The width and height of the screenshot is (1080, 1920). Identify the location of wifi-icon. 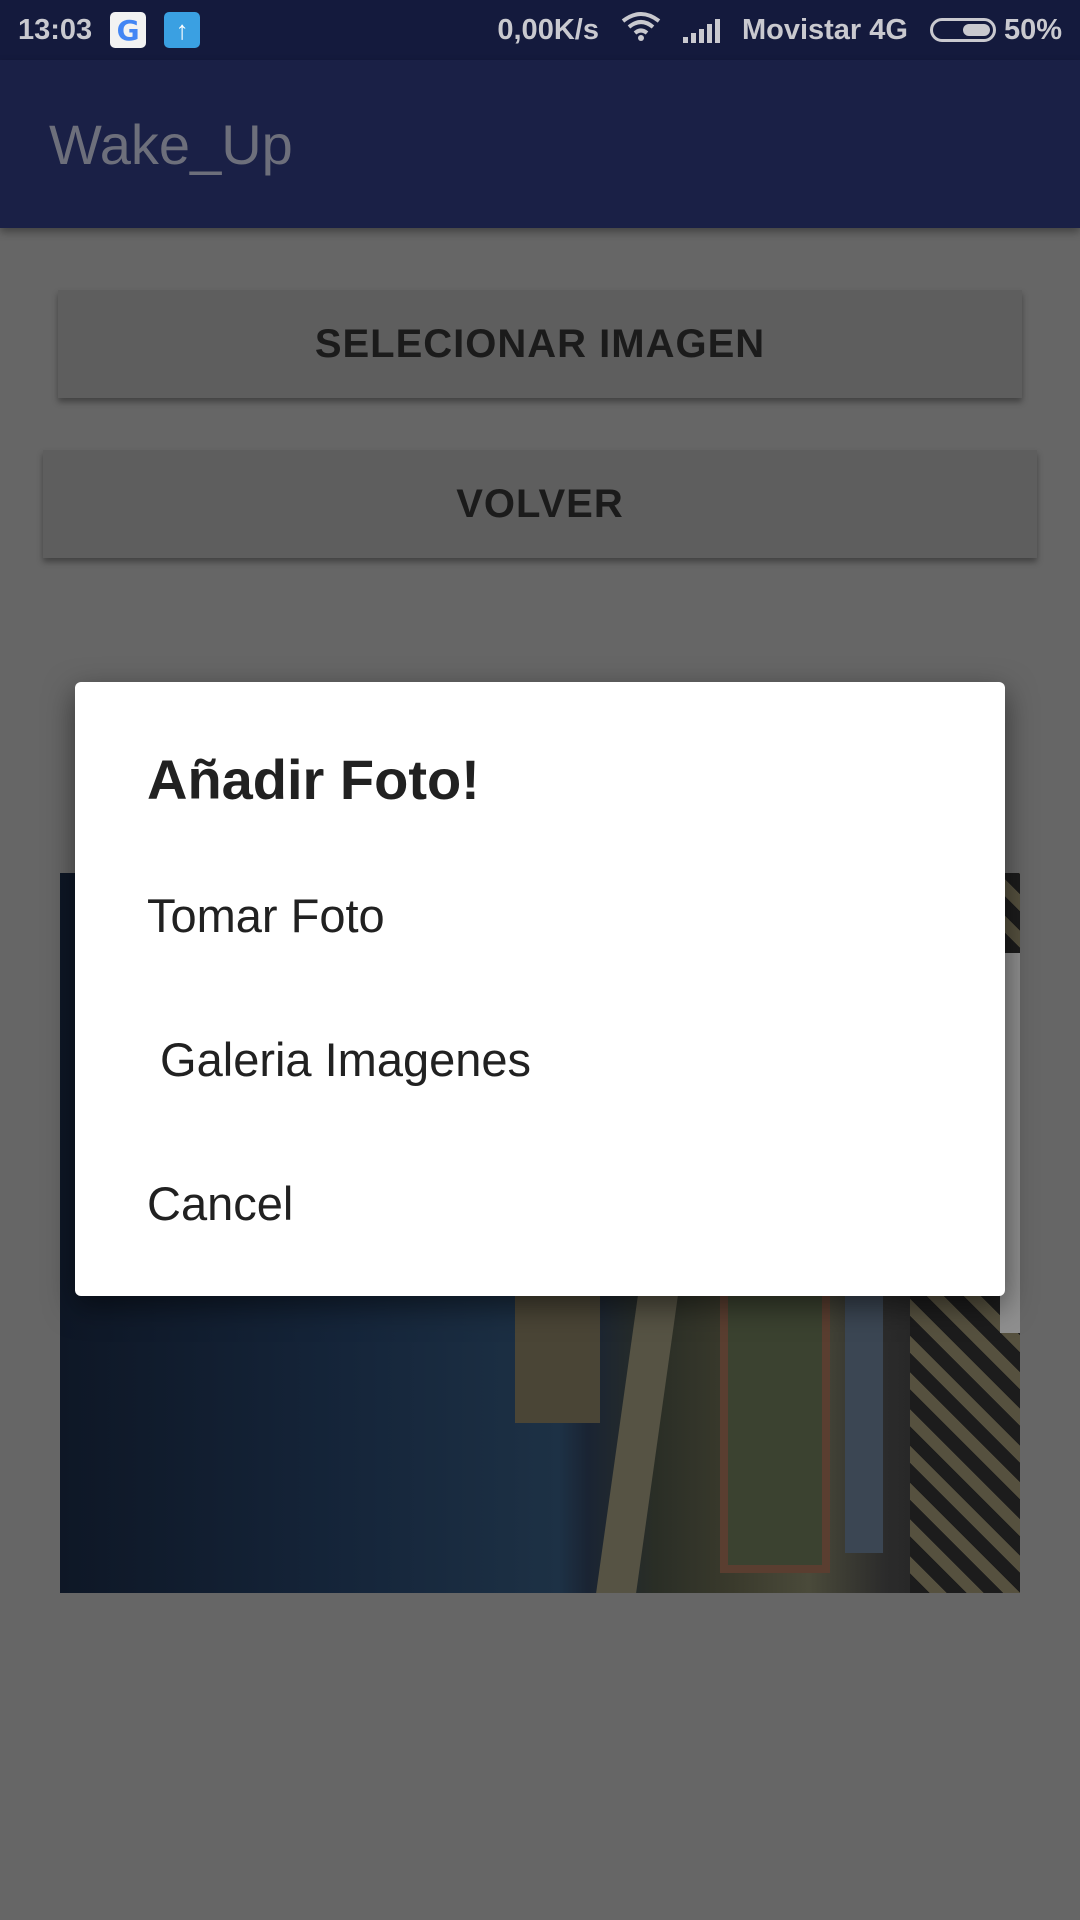
(641, 30).